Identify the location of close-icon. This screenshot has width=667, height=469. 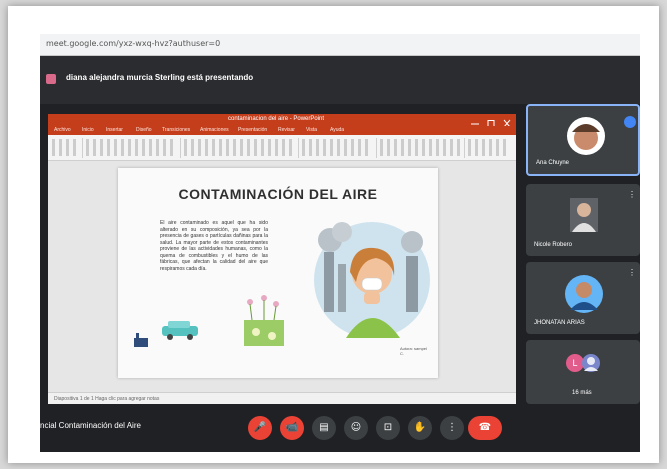
(507, 121).